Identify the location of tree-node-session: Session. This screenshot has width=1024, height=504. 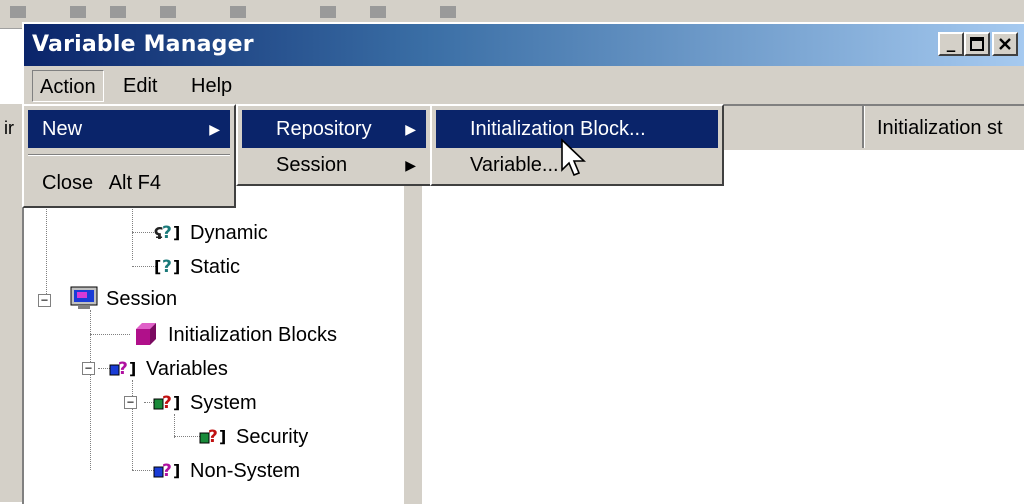
(122, 299).